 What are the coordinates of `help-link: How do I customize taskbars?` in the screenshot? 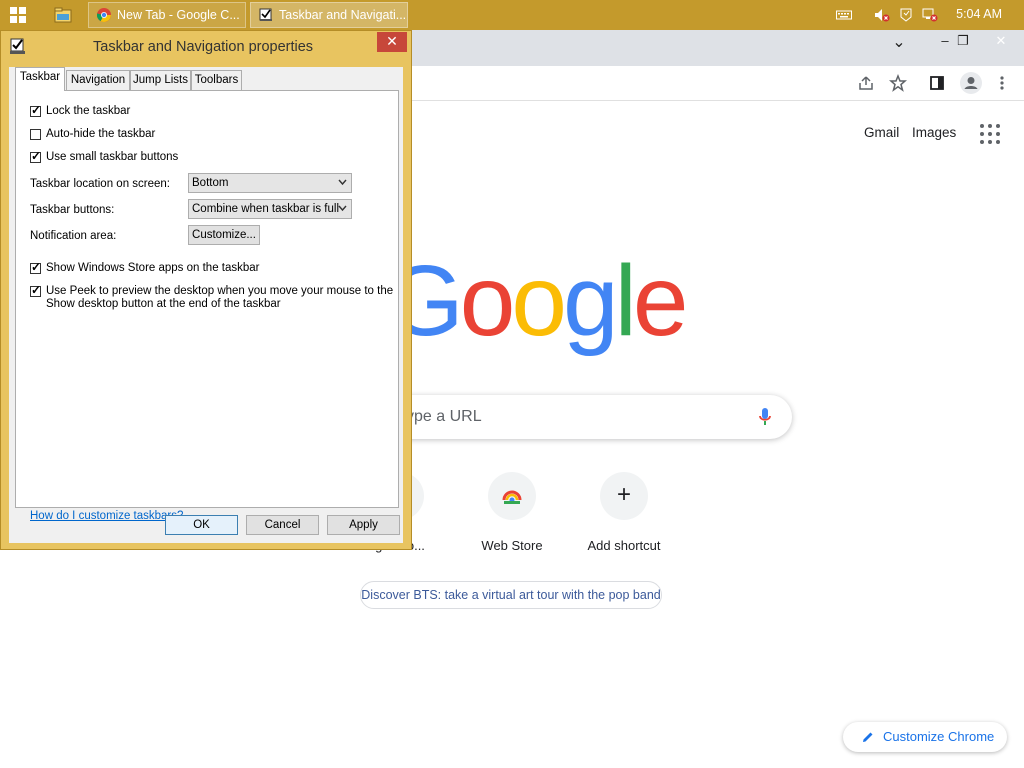 It's located at (106, 516).